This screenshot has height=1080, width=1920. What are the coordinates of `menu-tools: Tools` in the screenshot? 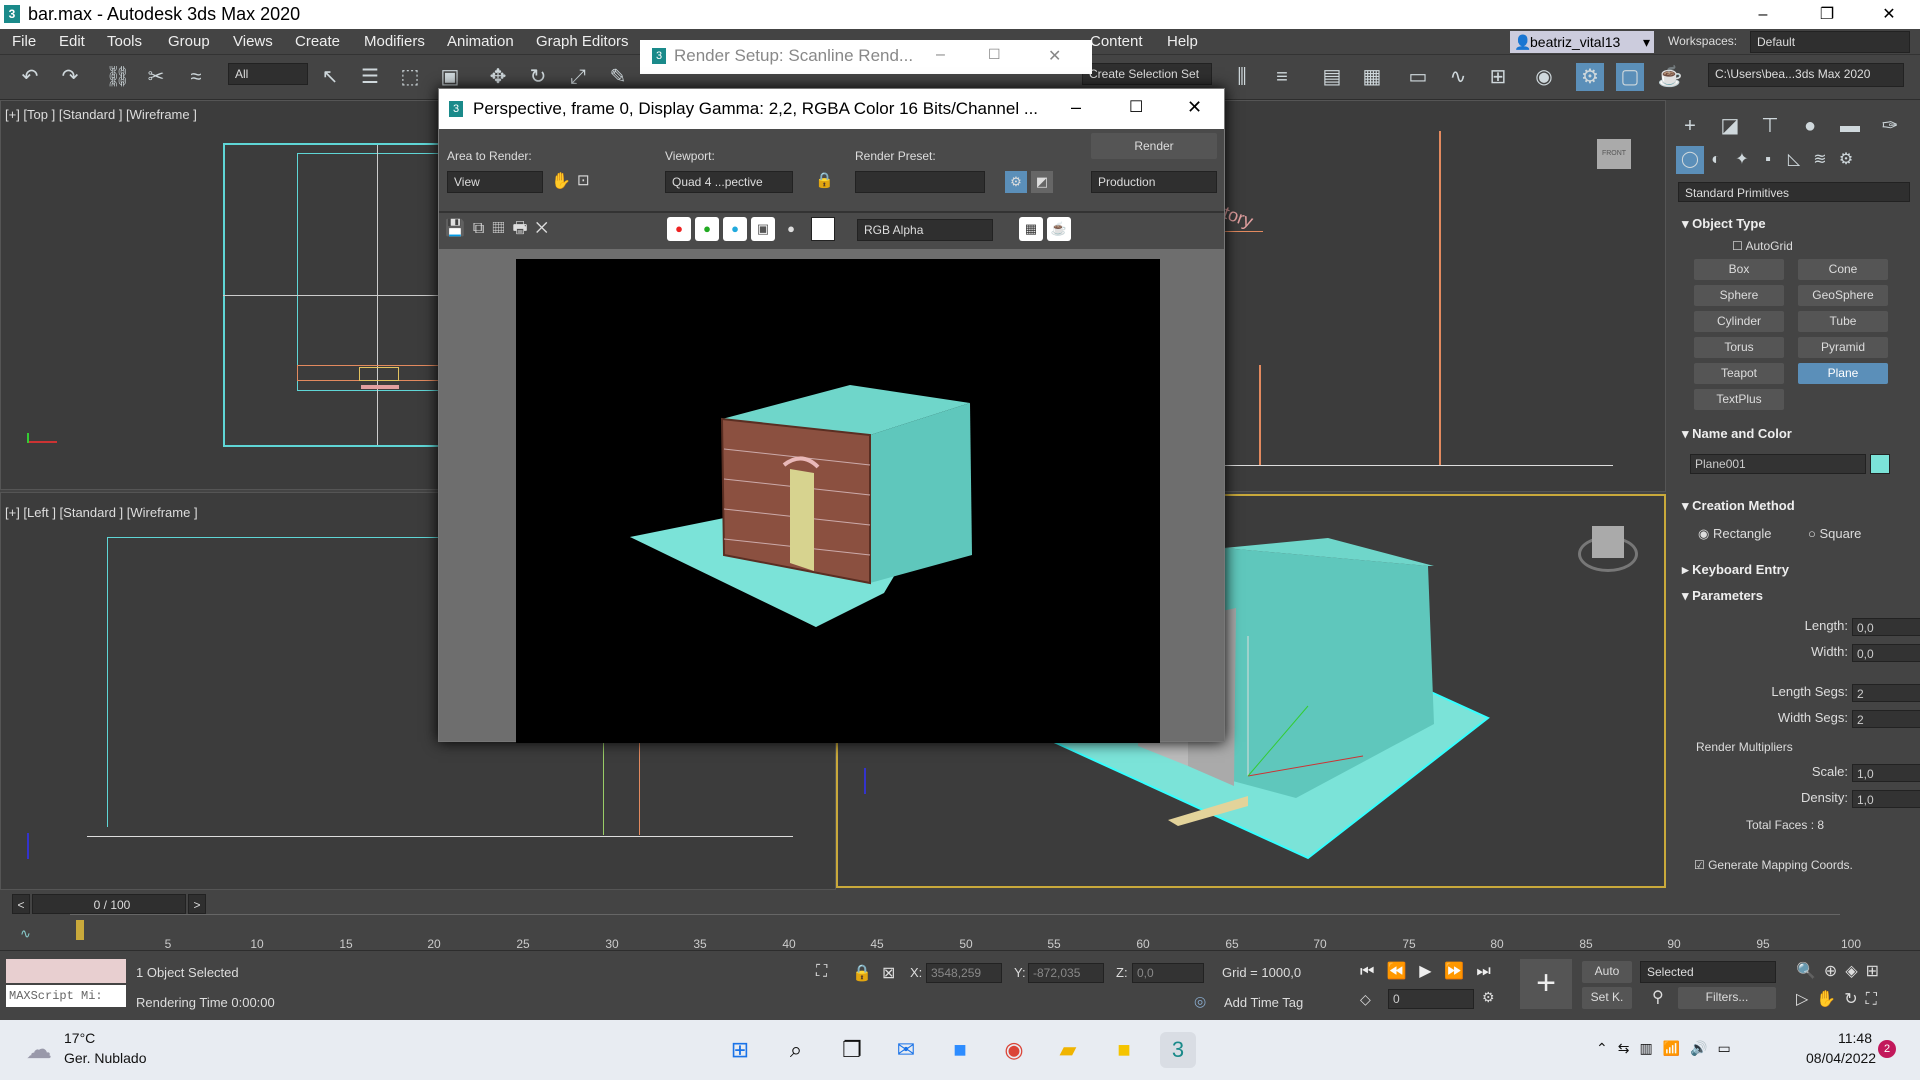 It's located at (124, 41).